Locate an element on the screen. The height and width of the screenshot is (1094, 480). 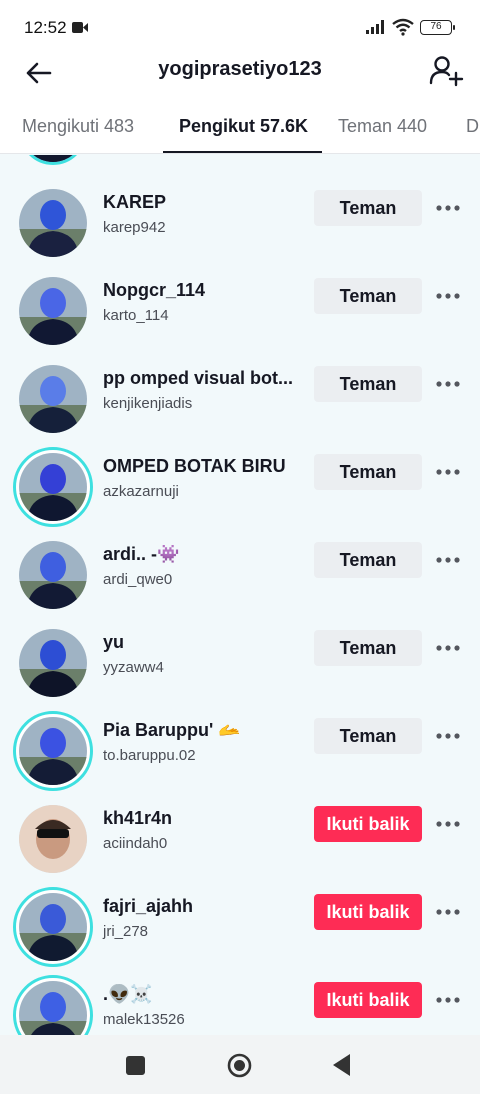
display-name: yu is located at coordinates (113, 642).